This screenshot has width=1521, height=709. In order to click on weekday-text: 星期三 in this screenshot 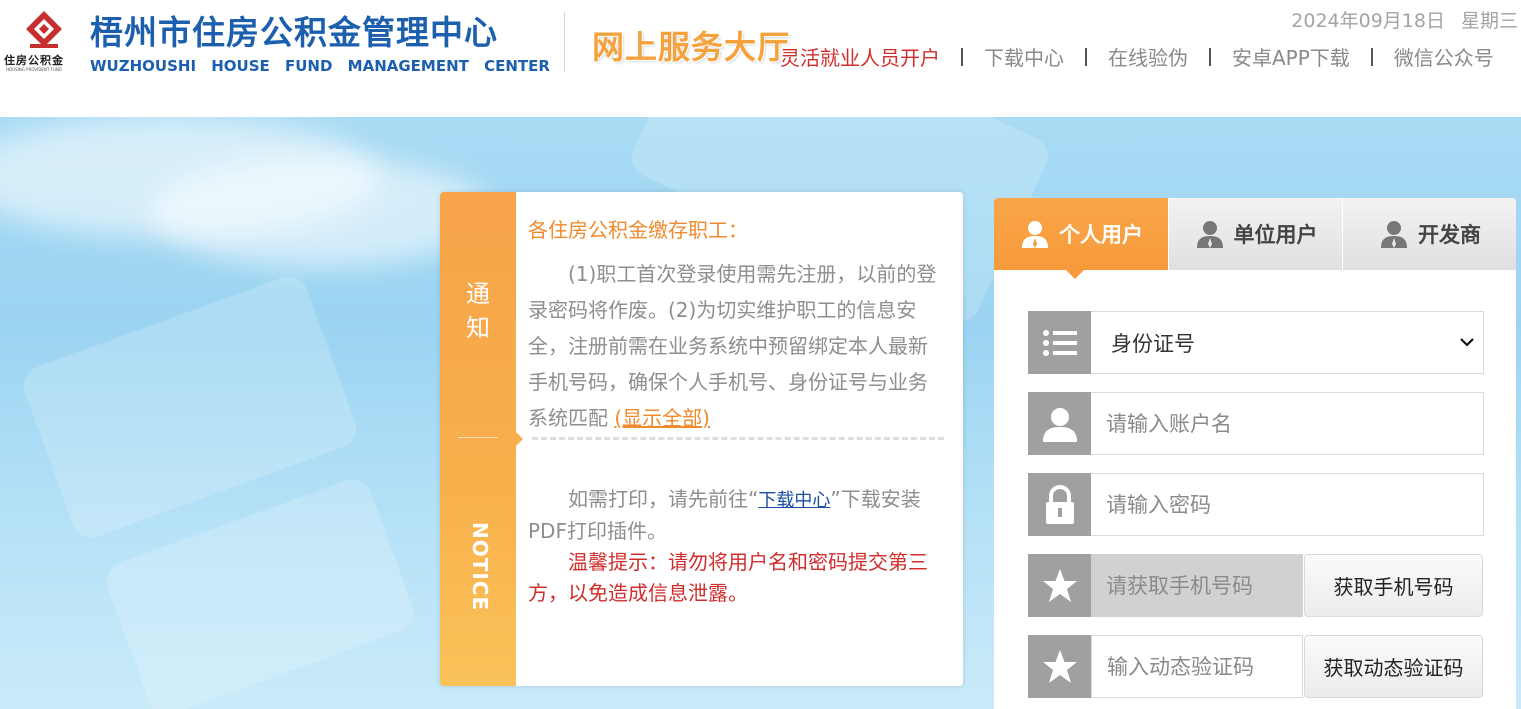, I will do `click(1489, 21)`.